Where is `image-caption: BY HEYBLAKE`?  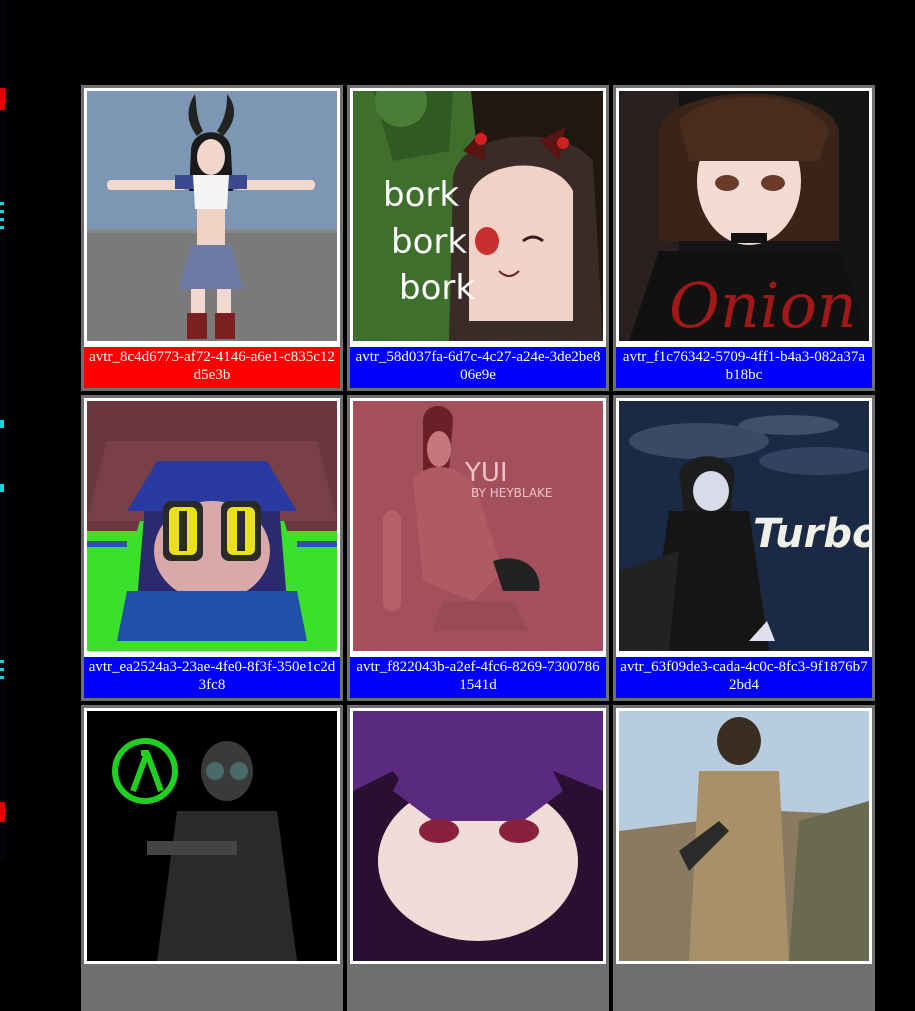 image-caption: BY HEYBLAKE is located at coordinates (512, 493).